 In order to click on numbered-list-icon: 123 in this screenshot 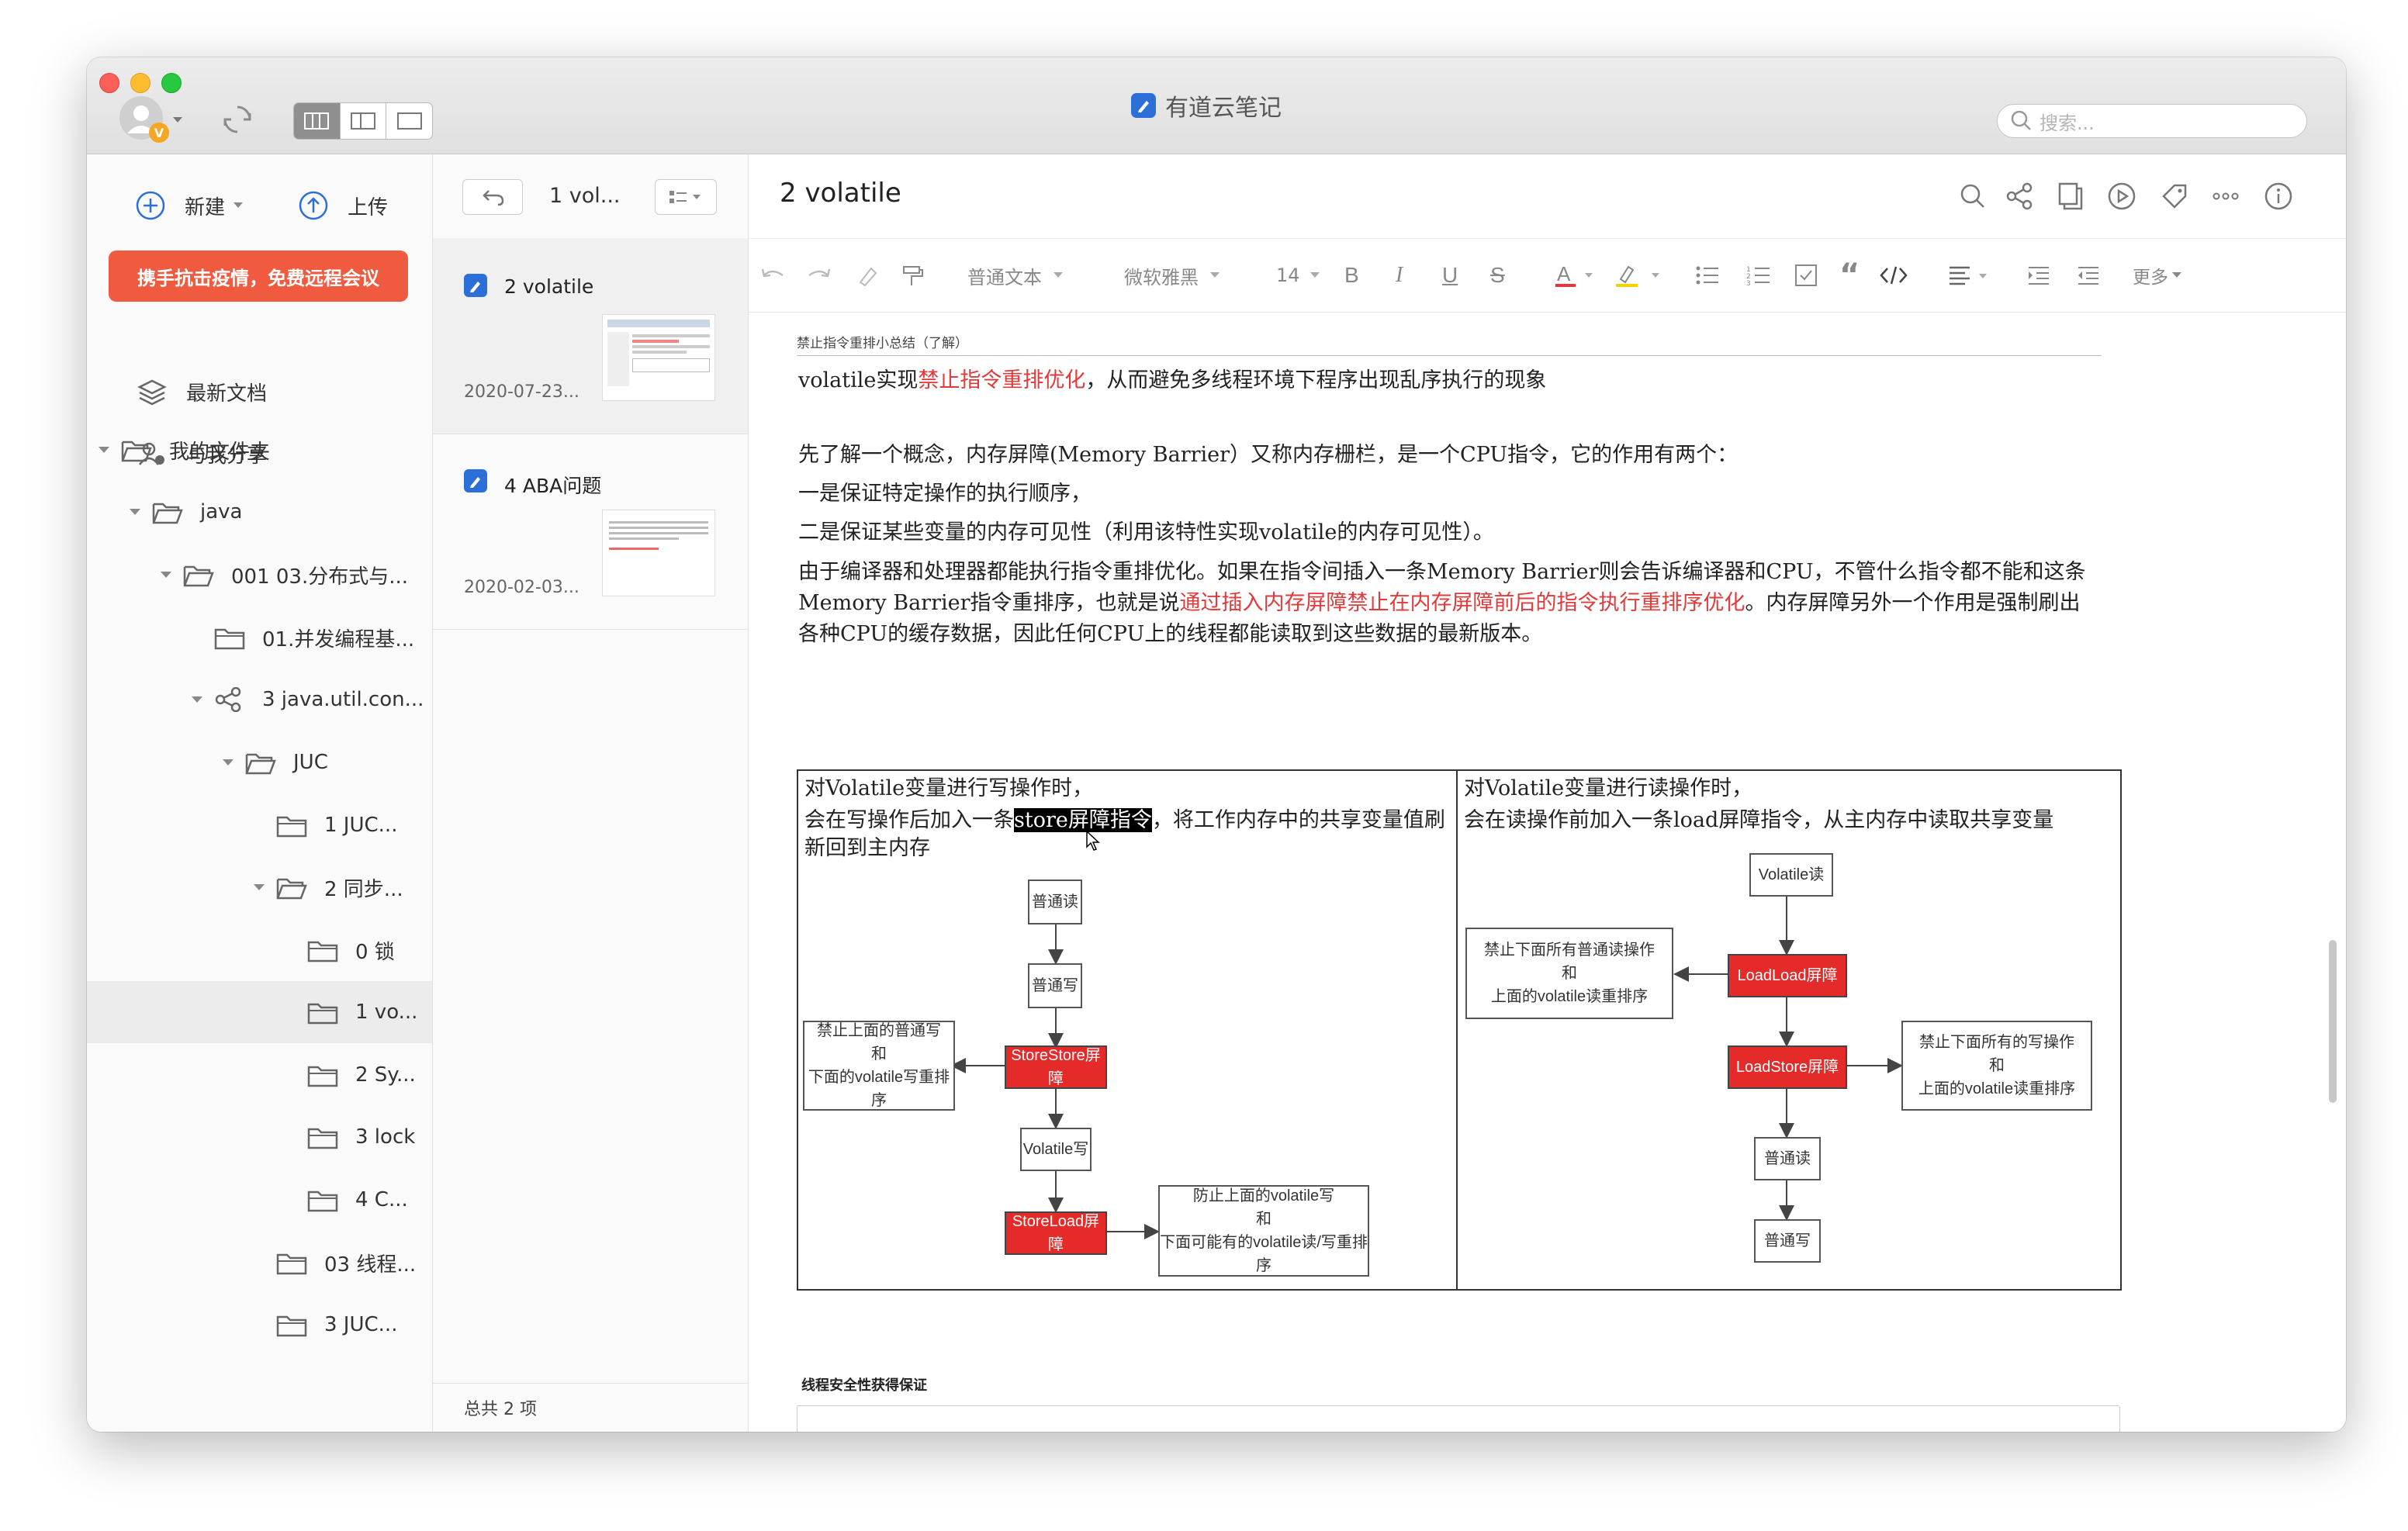, I will do `click(1758, 275)`.